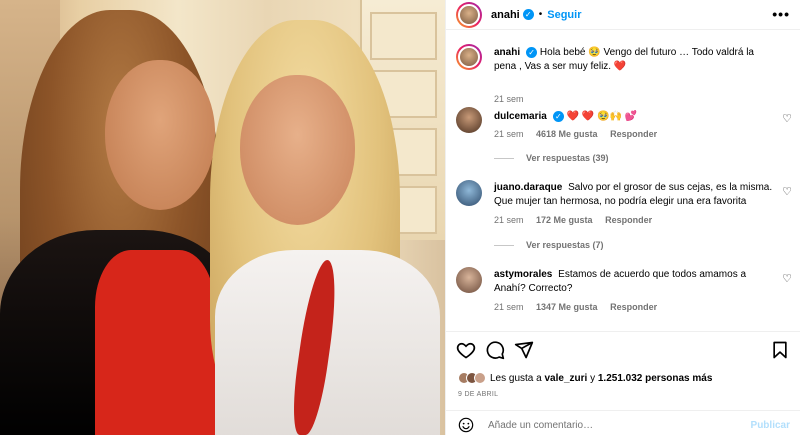  What do you see at coordinates (480, 378) in the screenshot?
I see `liker-avatar` at bounding box center [480, 378].